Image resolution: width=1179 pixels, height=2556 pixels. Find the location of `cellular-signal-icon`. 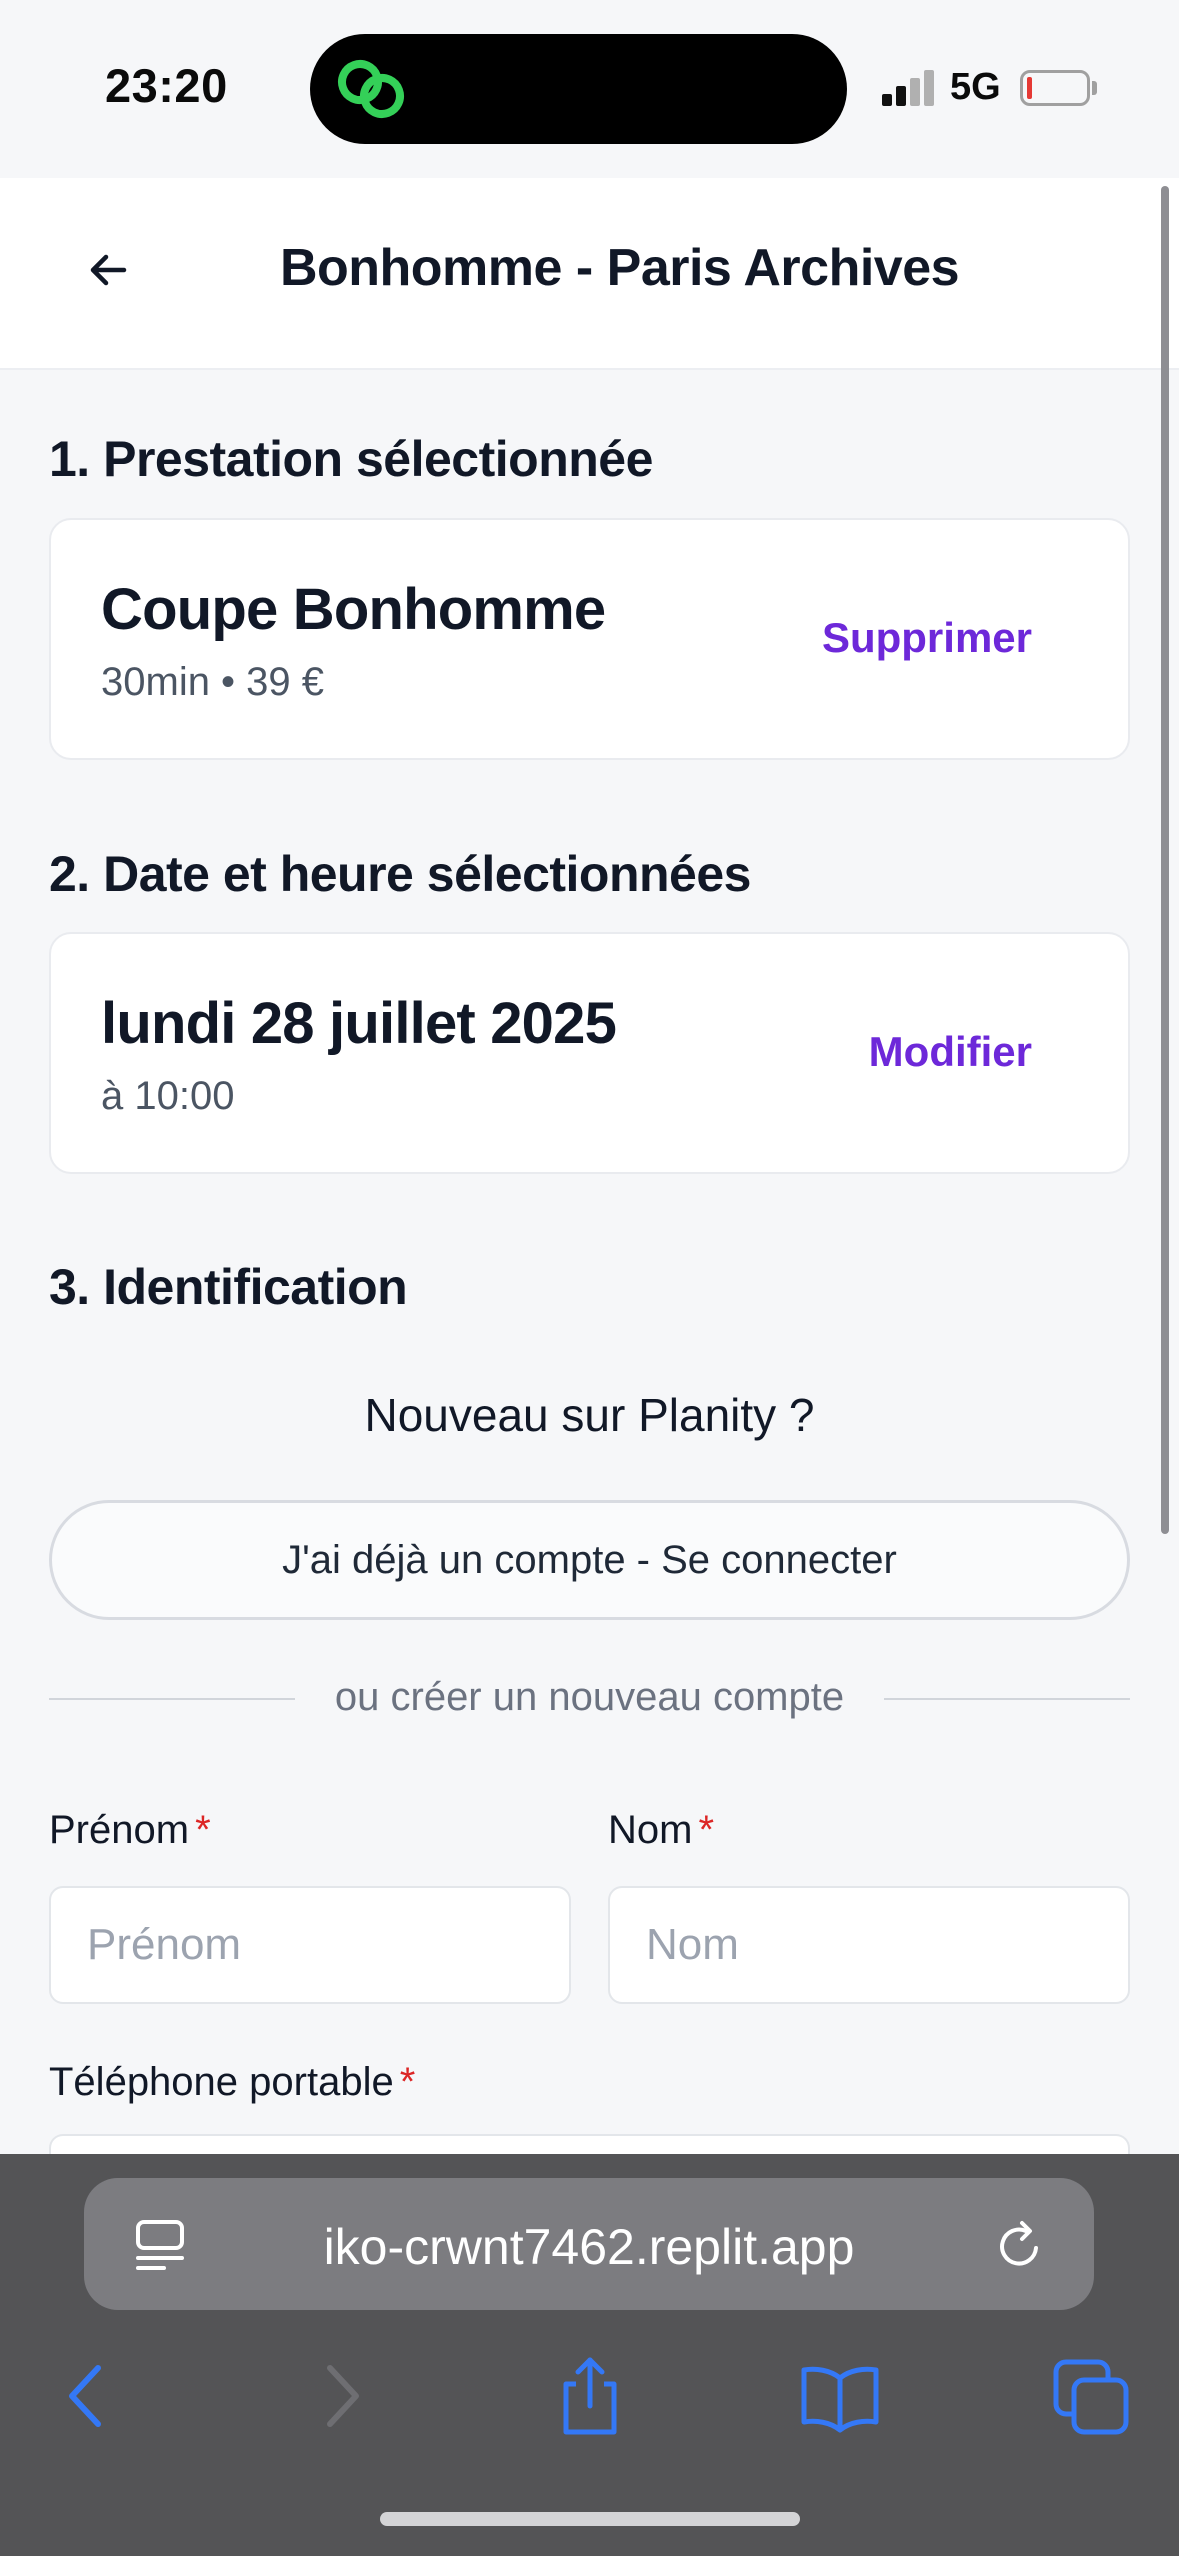

cellular-signal-icon is located at coordinates (909, 88).